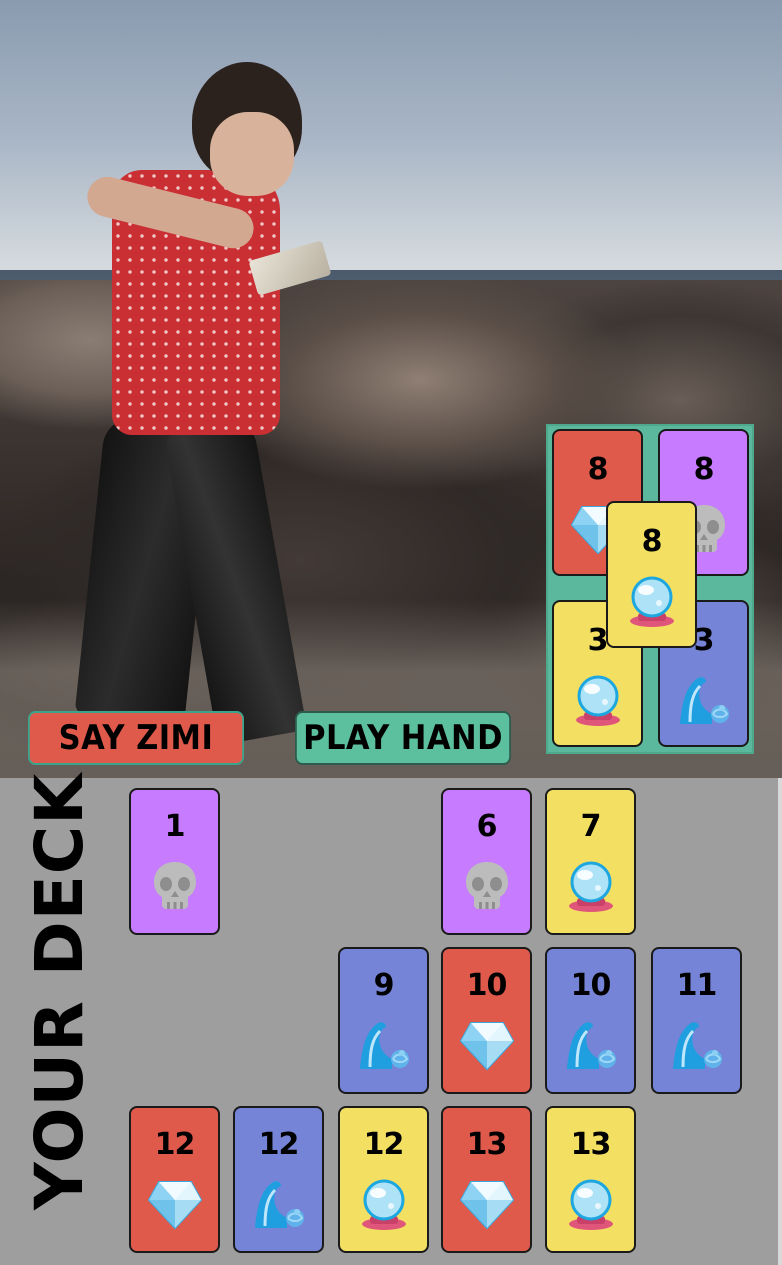 Image resolution: width=782 pixels, height=1265 pixels. I want to click on deck-label: YOUR DECK, so click(59, 991).